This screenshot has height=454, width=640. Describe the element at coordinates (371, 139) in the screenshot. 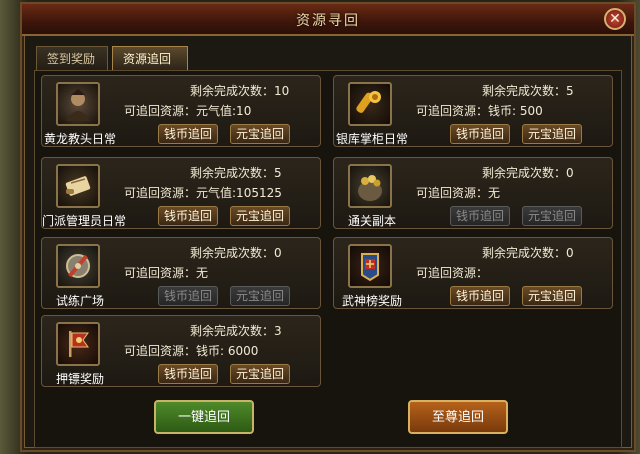

I see `card-name: 银库掌柜日常` at that location.